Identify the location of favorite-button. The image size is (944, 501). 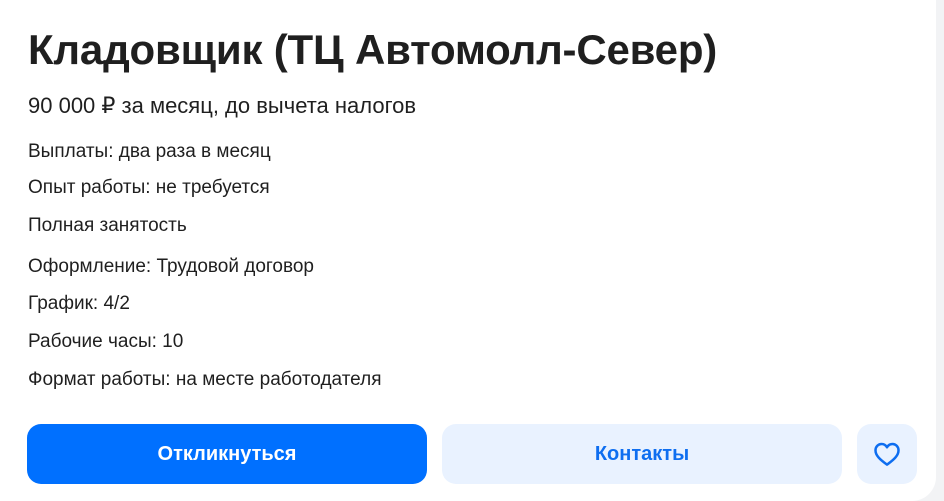
(887, 454).